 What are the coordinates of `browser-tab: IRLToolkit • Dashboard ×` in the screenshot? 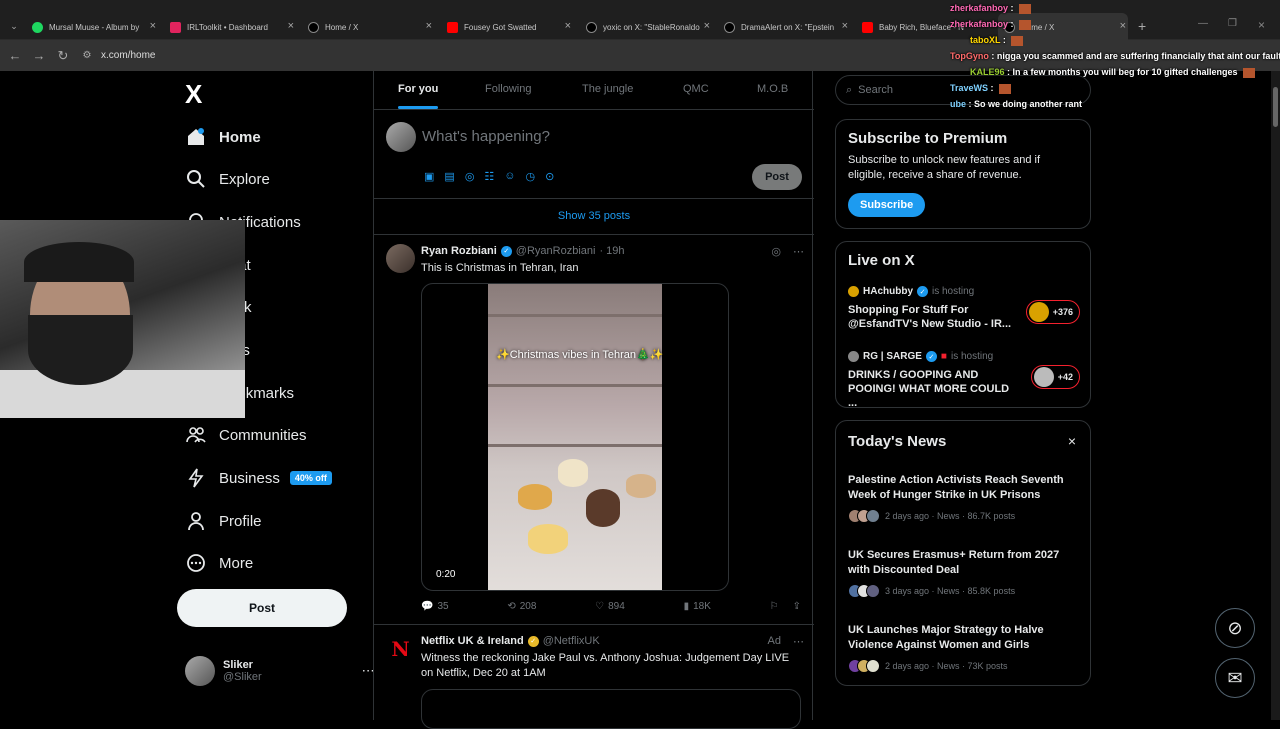 It's located at (233, 27).